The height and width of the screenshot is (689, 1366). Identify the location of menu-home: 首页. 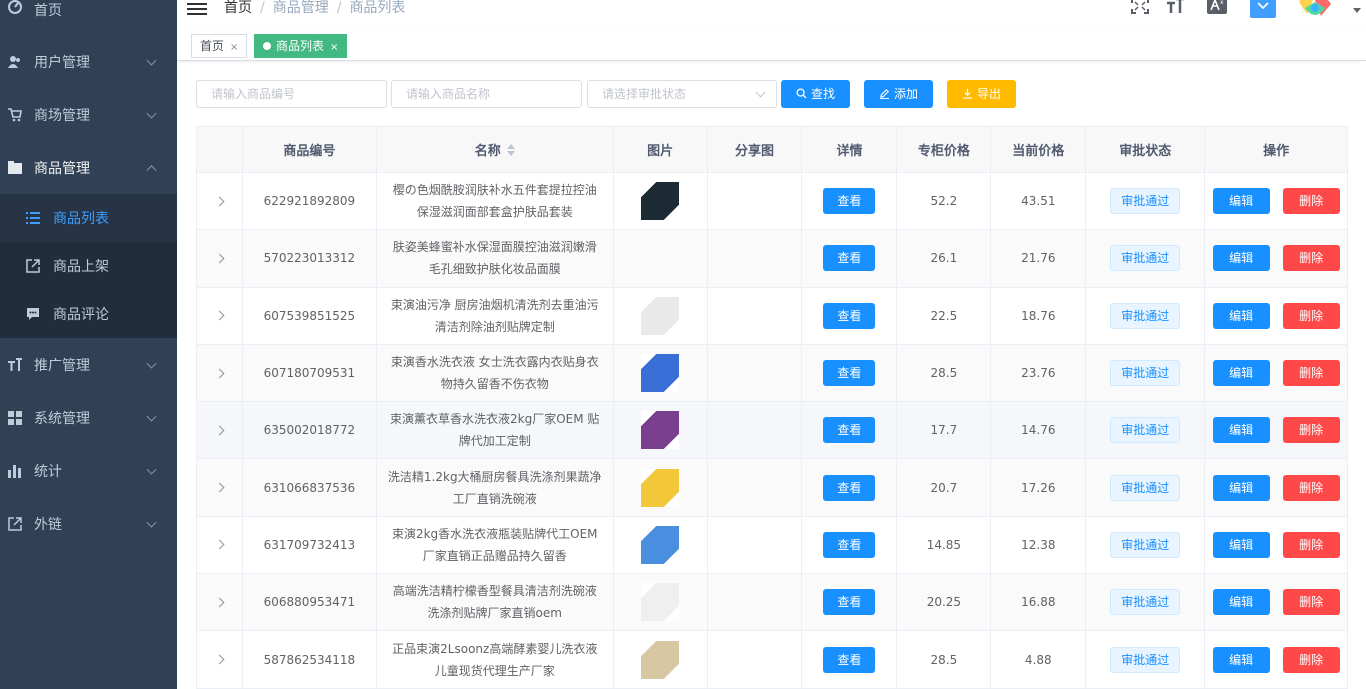
(88, 17).